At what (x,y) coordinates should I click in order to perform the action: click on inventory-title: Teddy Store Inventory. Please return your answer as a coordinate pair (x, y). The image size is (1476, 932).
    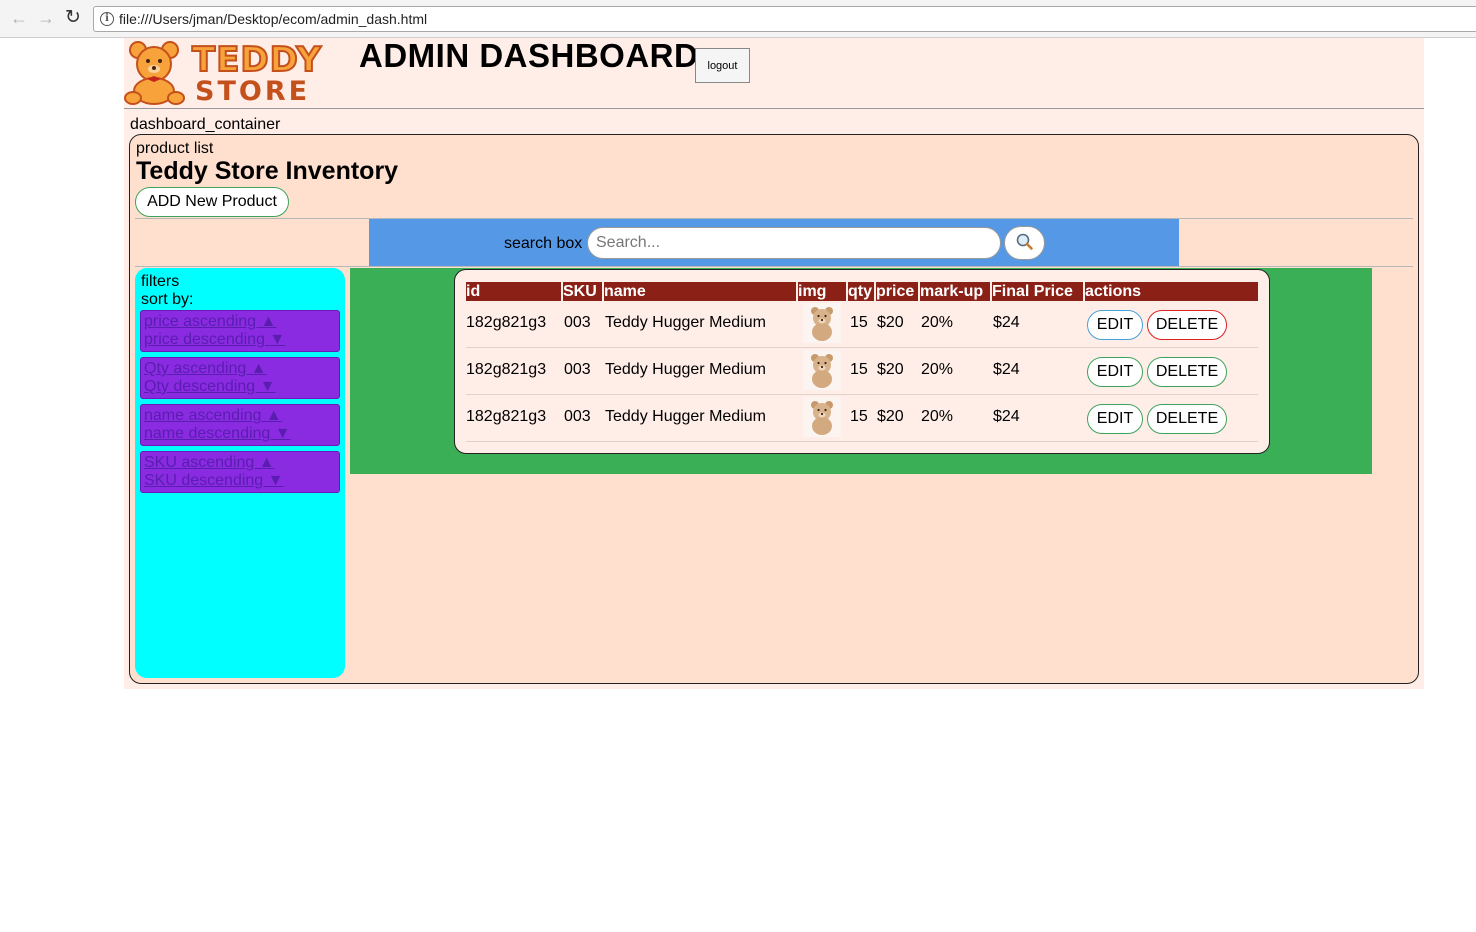
    Looking at the image, I should click on (267, 171).